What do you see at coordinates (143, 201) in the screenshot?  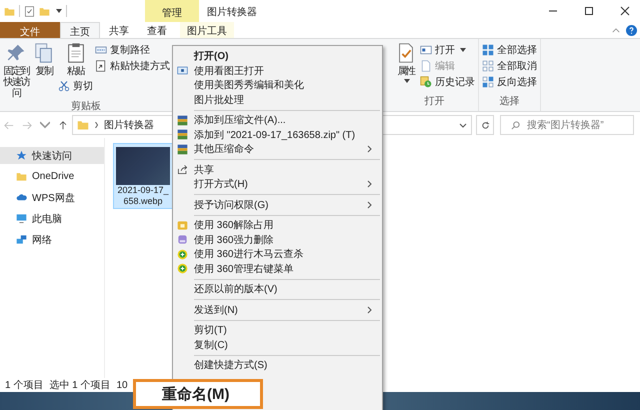 I see `file-name: 658.webp` at bounding box center [143, 201].